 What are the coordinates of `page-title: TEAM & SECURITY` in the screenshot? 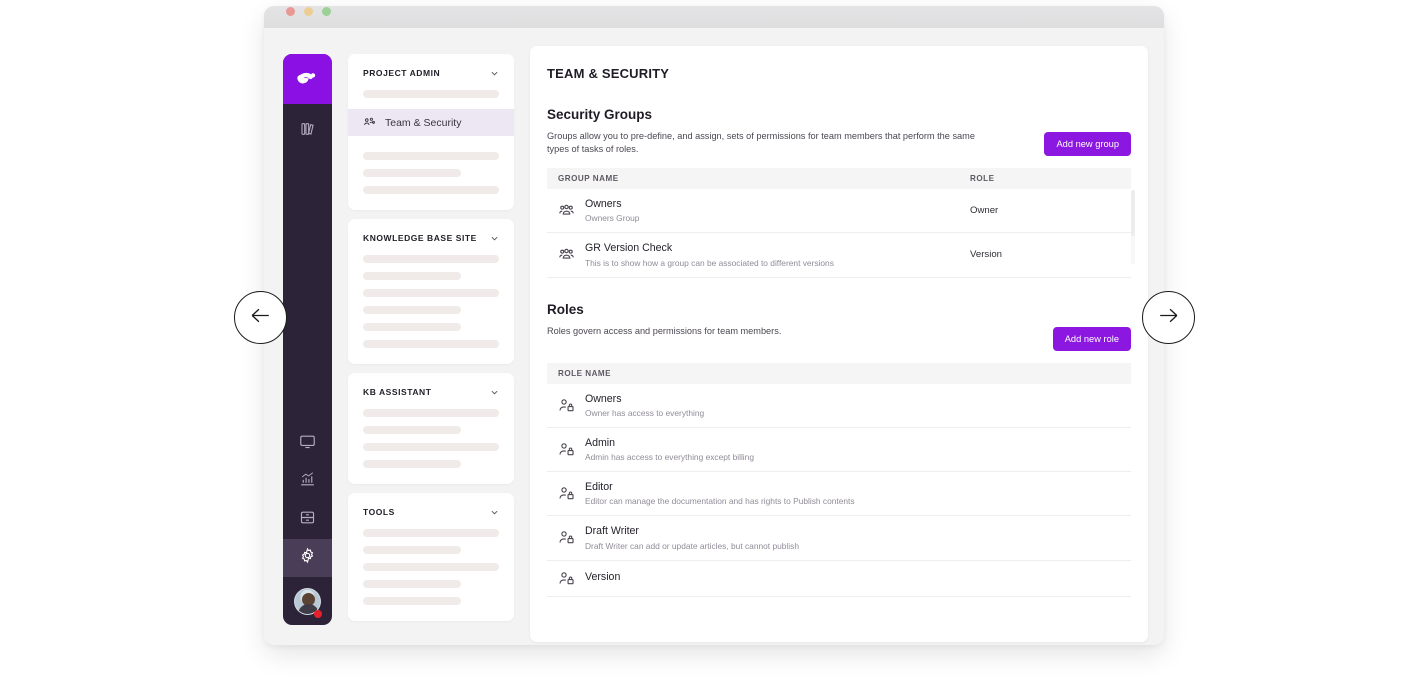 It's located at (608, 73).